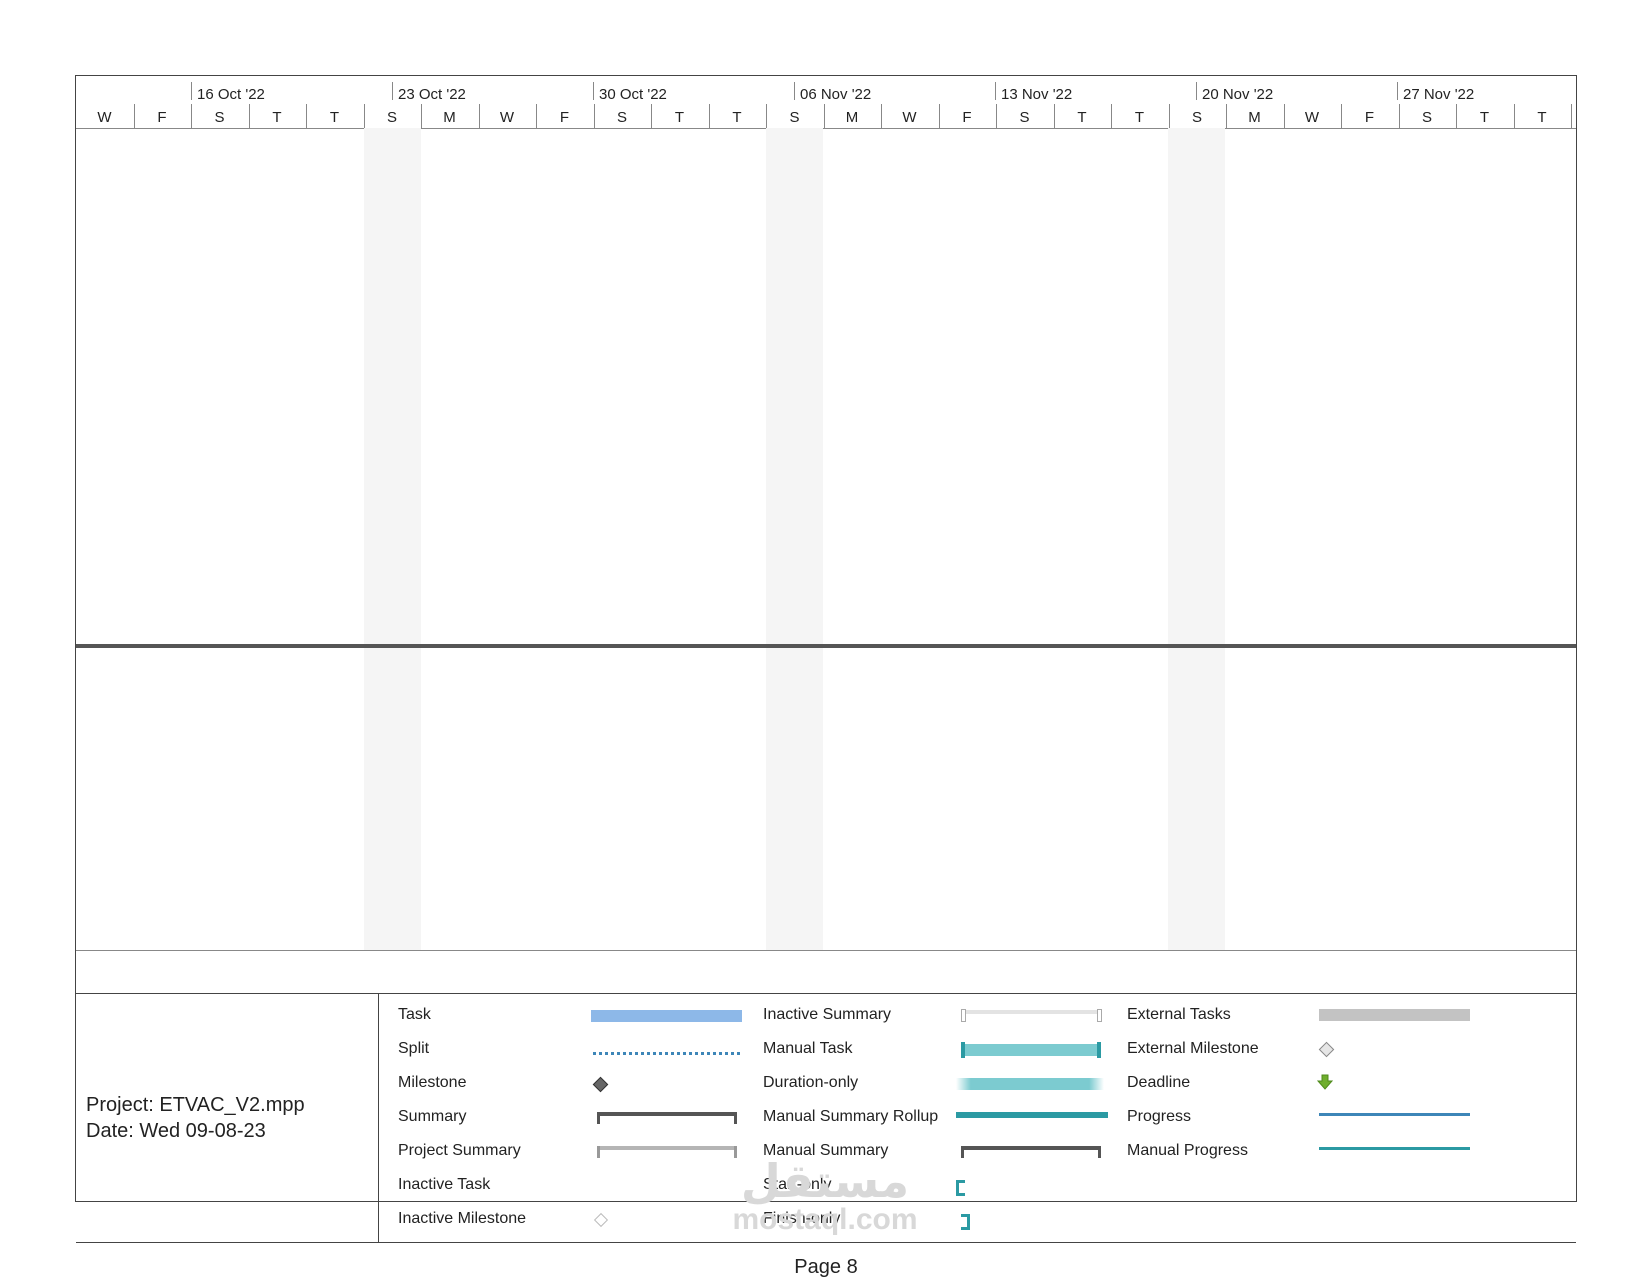 The image size is (1651, 1279). I want to click on legend-label-inactive-milestone: Inactive Milestone, so click(462, 1218).